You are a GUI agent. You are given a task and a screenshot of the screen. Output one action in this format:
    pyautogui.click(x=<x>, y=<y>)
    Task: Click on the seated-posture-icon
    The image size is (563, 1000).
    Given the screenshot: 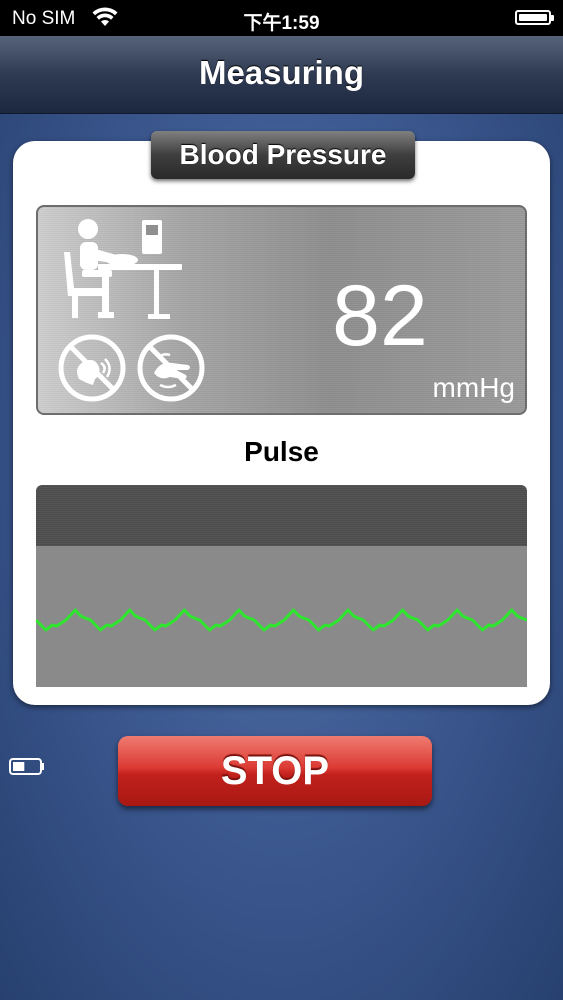 What is the action you would take?
    pyautogui.click(x=123, y=269)
    